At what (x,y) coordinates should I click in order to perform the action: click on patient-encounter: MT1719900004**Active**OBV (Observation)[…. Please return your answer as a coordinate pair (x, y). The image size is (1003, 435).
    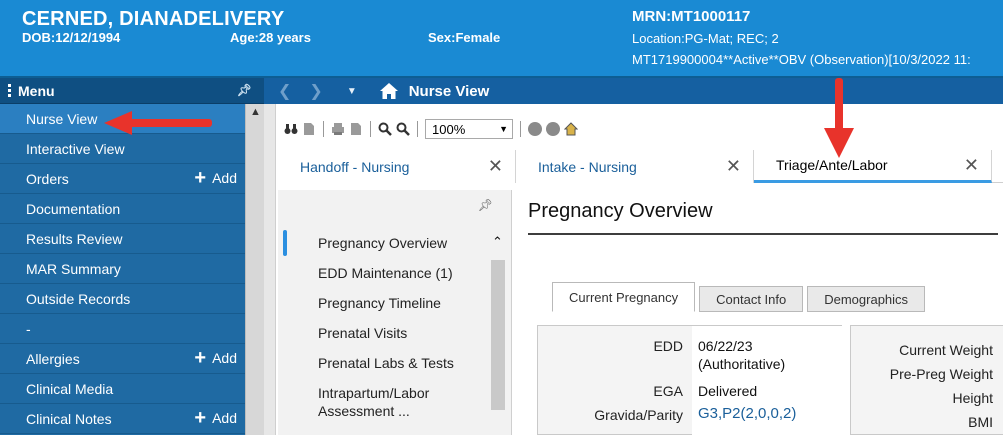
    Looking at the image, I should click on (801, 59).